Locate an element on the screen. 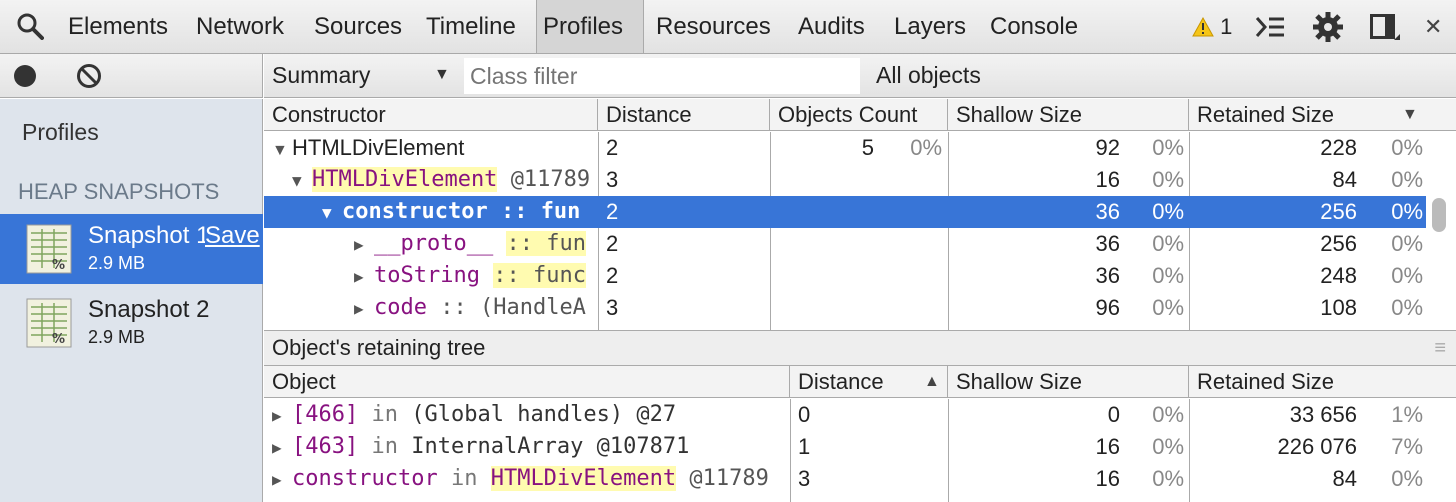  retained-size-value: 228 is located at coordinates (1338, 147).